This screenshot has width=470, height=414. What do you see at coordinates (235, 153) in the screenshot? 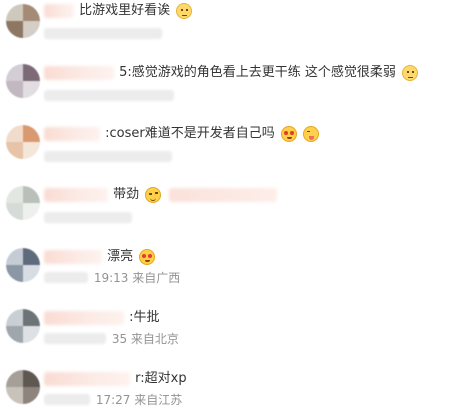
I see `comment-item: :coser难道不是开发者自己吗` at bounding box center [235, 153].